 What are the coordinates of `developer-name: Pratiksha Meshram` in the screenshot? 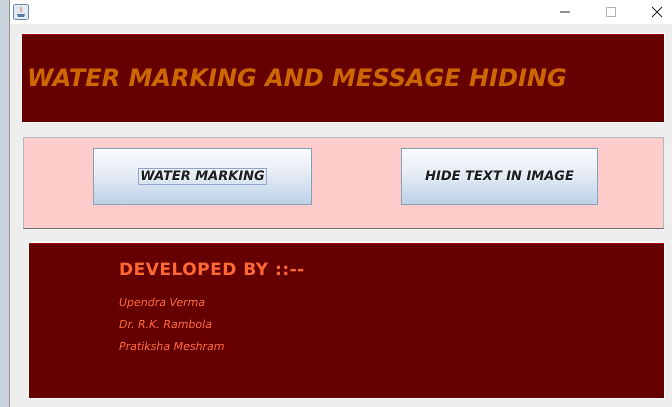 It's located at (172, 347).